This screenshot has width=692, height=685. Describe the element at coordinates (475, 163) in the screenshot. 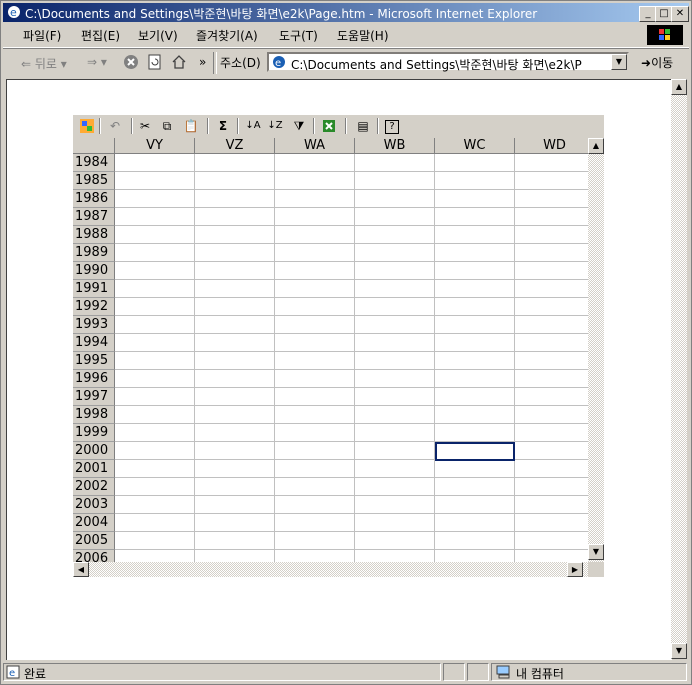

I see `cell-wc-1984` at that location.